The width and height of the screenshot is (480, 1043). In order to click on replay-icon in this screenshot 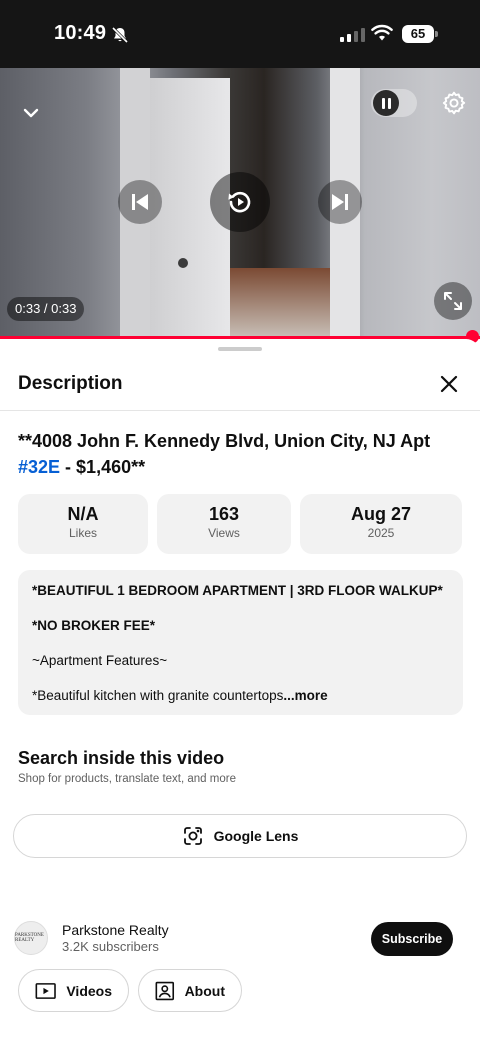, I will do `click(239, 202)`.